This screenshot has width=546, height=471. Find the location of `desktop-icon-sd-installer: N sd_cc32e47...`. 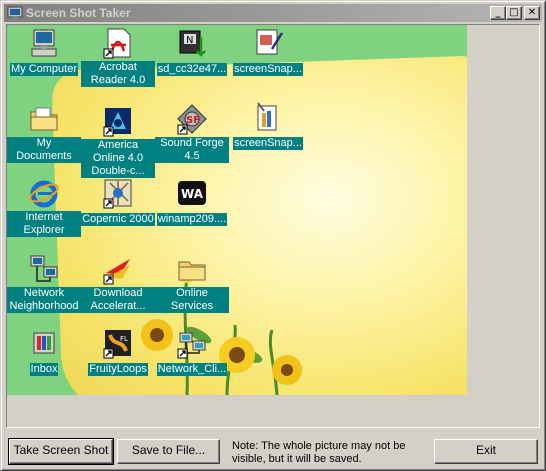

desktop-icon-sd-installer: N sd_cc32e47... is located at coordinates (192, 52).